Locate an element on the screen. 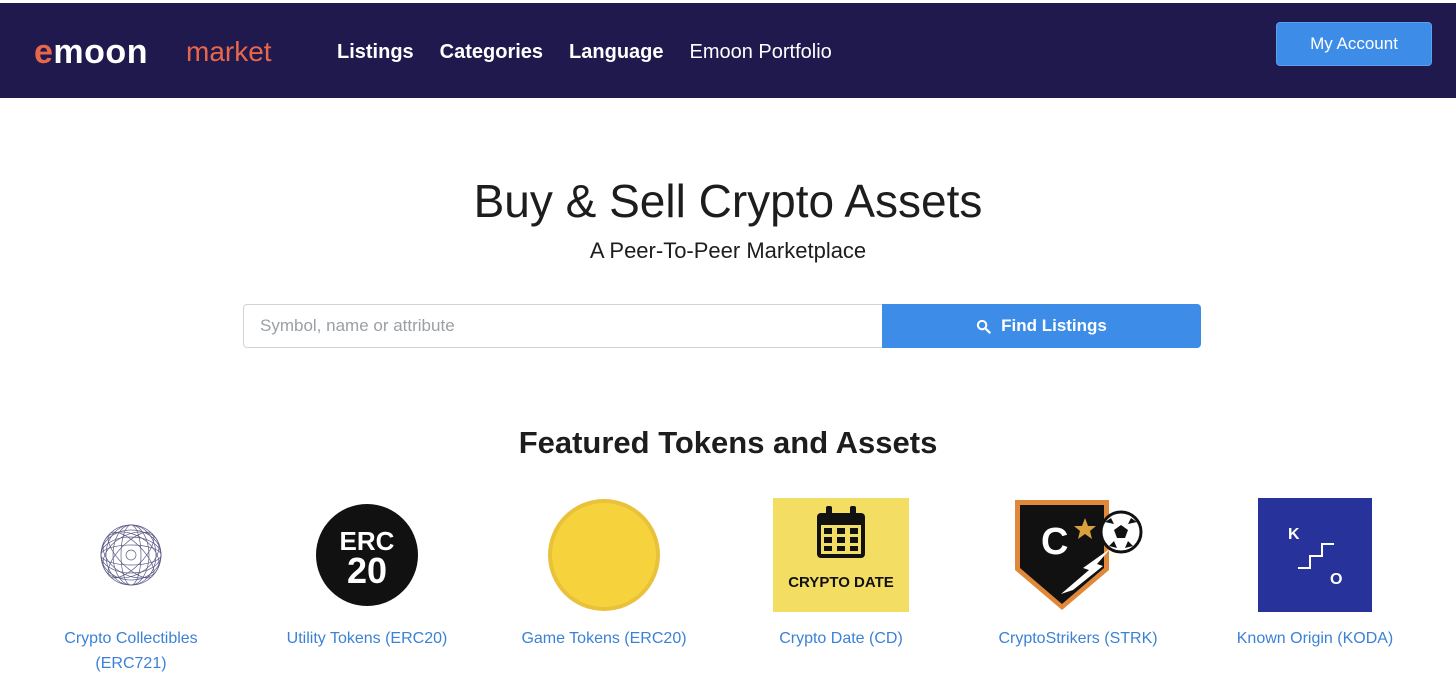  logo-e: e is located at coordinates (44, 52).